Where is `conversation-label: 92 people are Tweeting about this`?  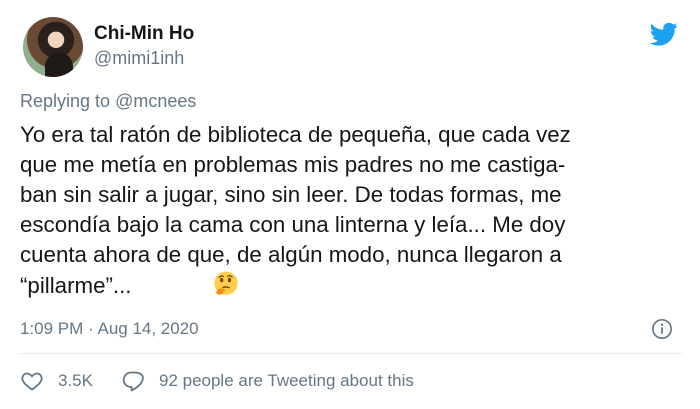
conversation-label: 92 people are Tweeting about this is located at coordinates (286, 380).